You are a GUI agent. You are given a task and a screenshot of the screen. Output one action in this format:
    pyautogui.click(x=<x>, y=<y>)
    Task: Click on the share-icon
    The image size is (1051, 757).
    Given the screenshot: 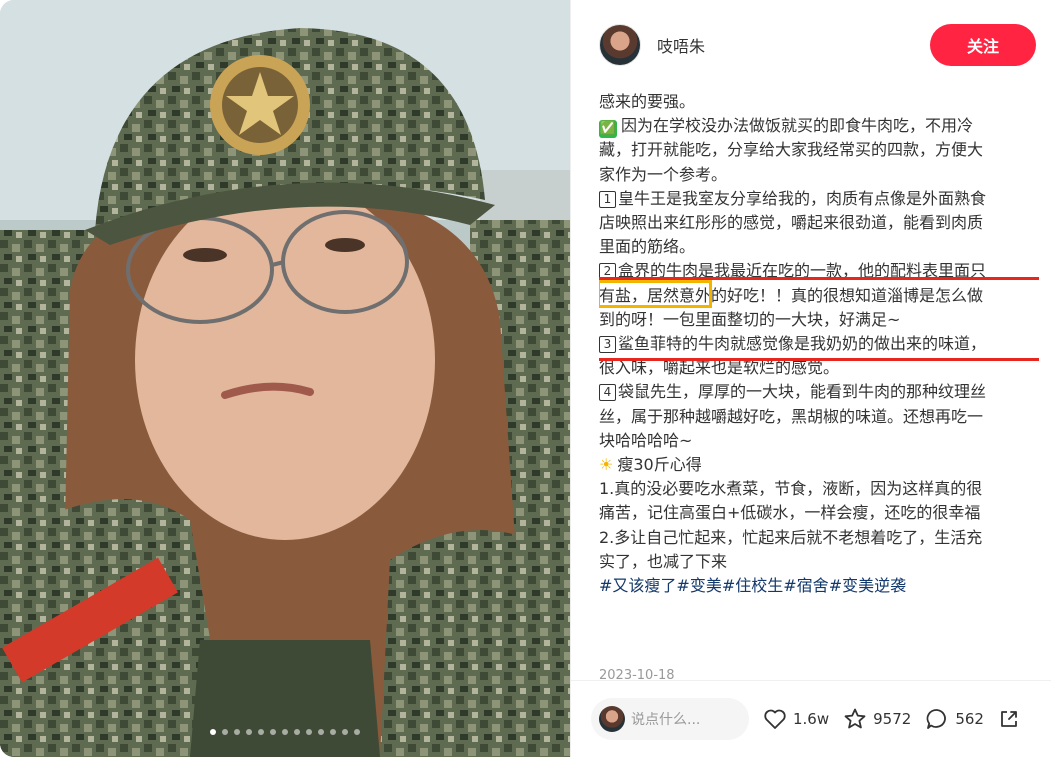 What is the action you would take?
    pyautogui.click(x=1009, y=719)
    